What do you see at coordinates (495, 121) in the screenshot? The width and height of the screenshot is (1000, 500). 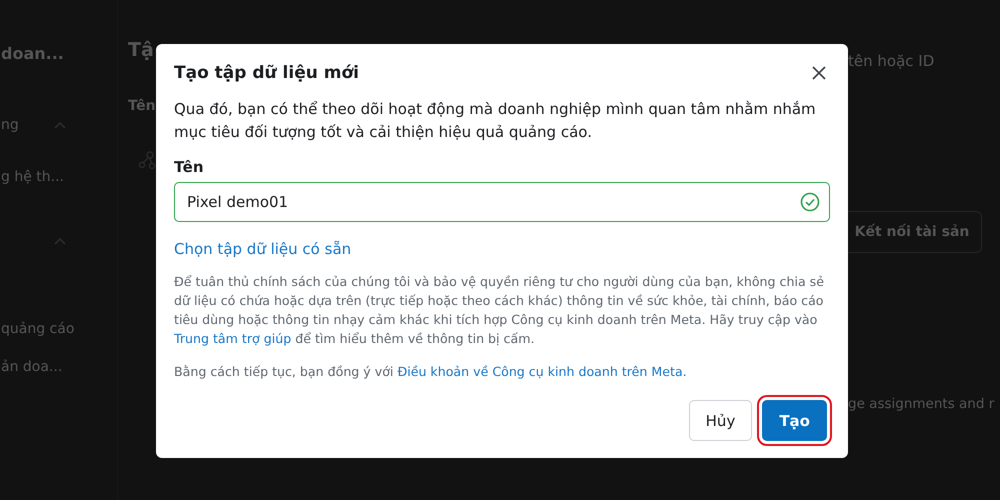 I see `dialog-description: Qua đó, bạn có thể theo dõi hoạt động mà doanh nghiệp mình quan tâm nhằm nhắm mục tiêu đối tượng tốt và cải thiện hiệu quả quảng cáo.` at bounding box center [495, 121].